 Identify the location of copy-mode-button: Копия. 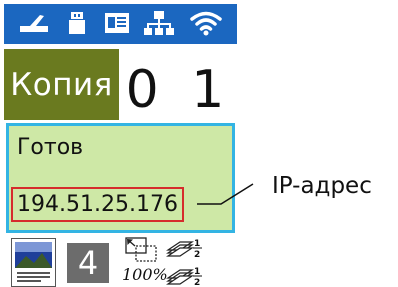
(61, 84).